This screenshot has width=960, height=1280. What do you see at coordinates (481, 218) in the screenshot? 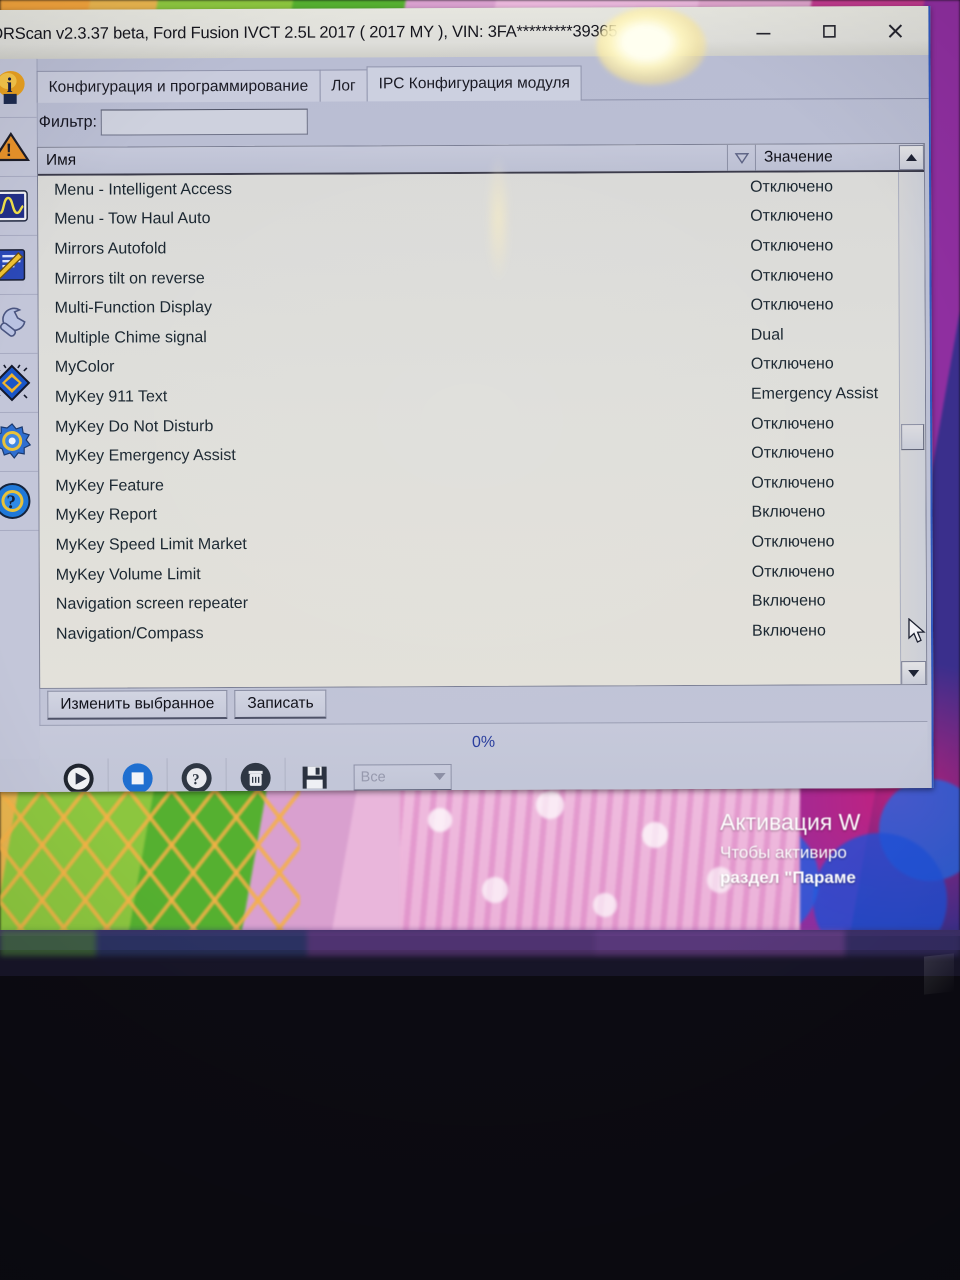
I see `table-row: Menu - Tow Haul Auto Отключено` at bounding box center [481, 218].